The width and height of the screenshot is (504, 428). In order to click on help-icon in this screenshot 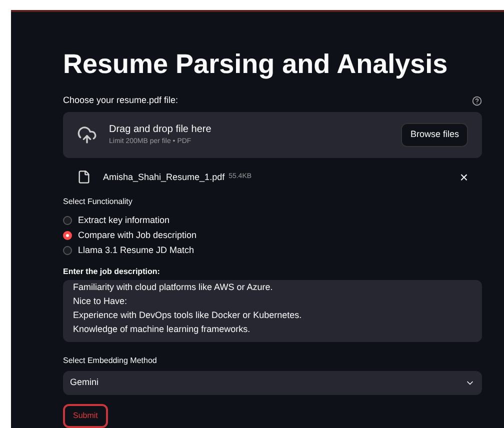, I will do `click(477, 101)`.